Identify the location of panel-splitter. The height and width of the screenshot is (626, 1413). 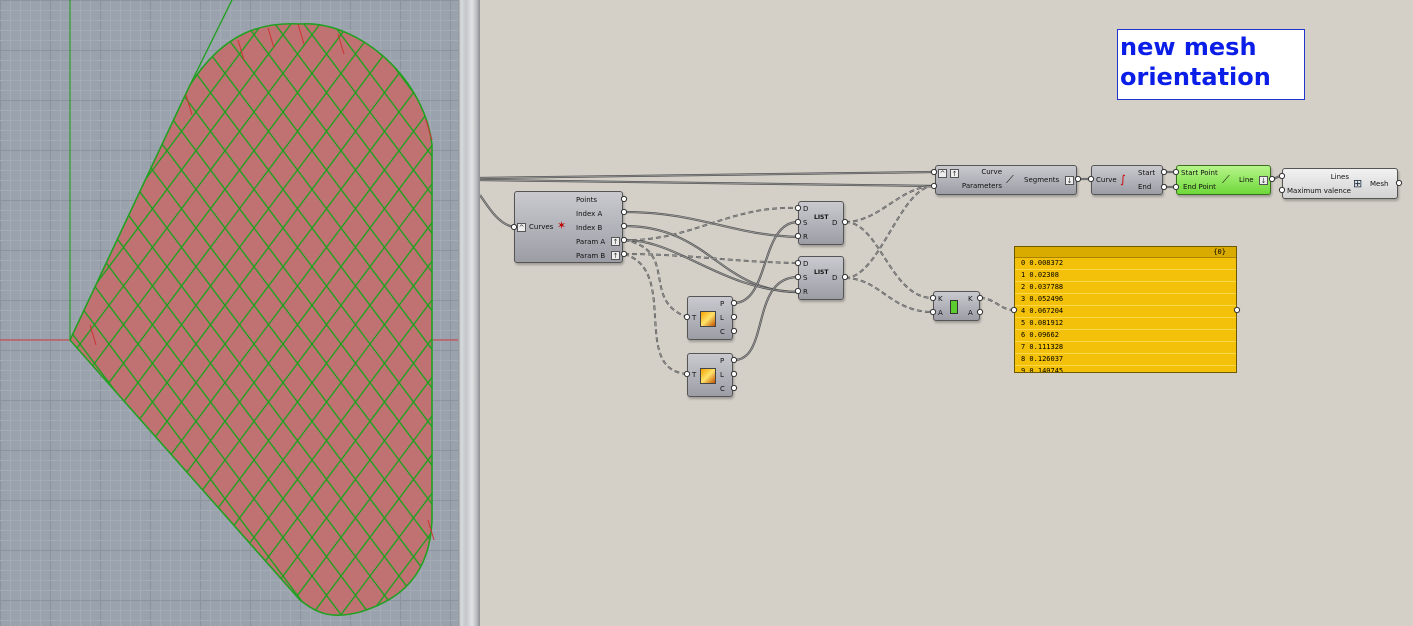
(469, 313).